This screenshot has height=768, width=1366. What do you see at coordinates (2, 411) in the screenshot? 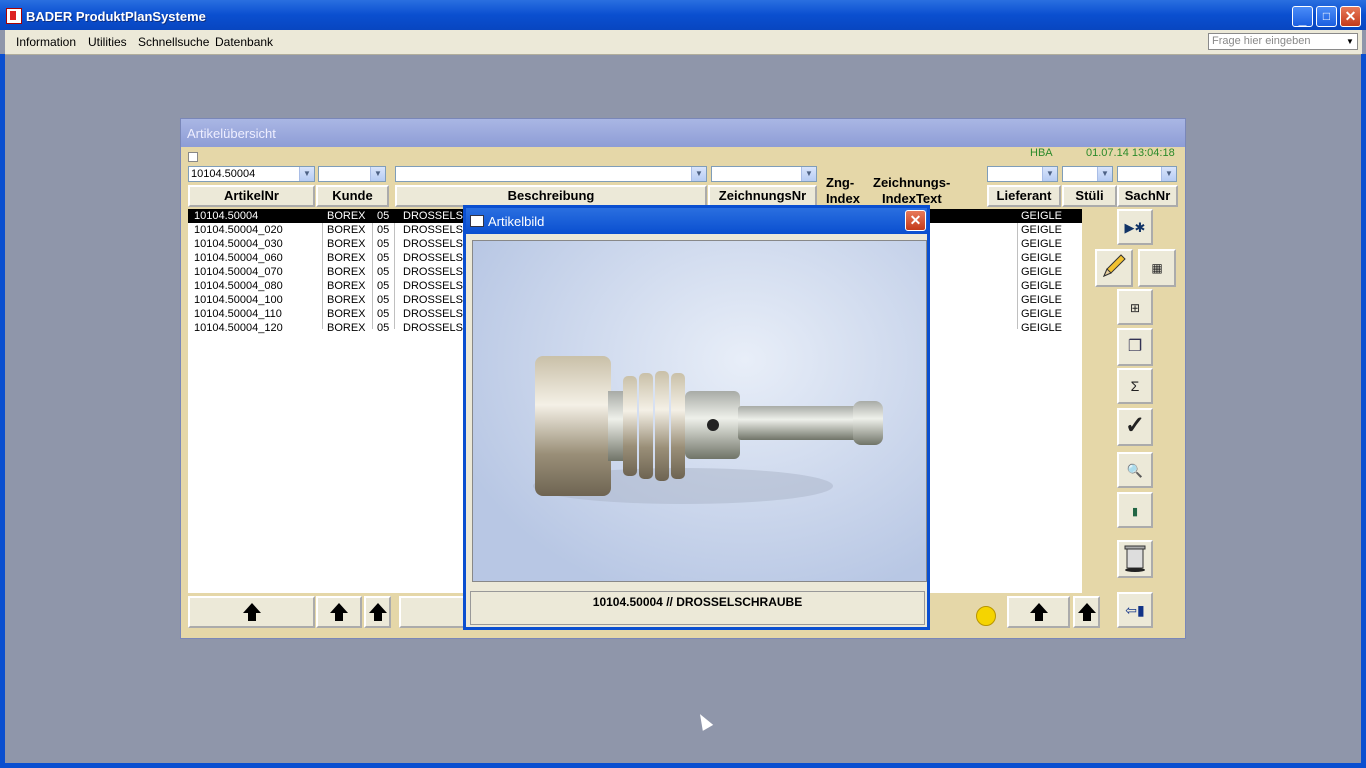
I see `app-frame-left` at bounding box center [2, 411].